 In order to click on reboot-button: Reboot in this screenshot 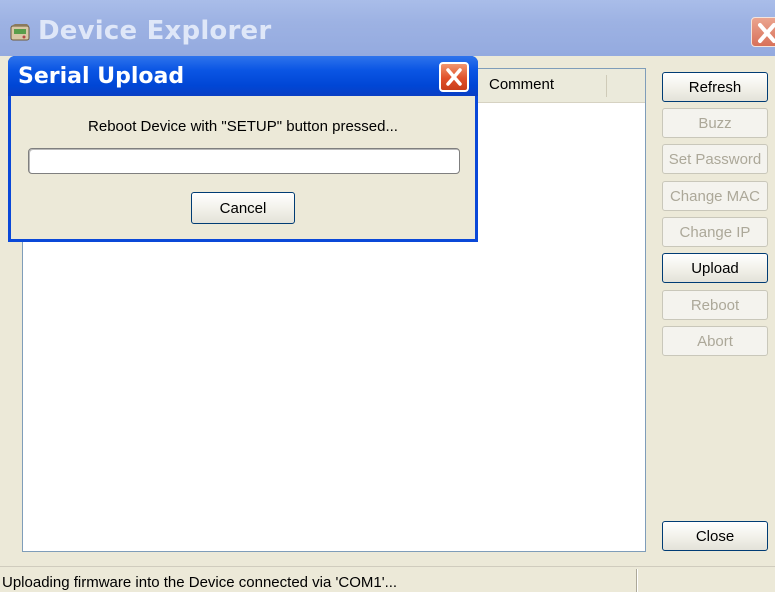, I will do `click(715, 305)`.